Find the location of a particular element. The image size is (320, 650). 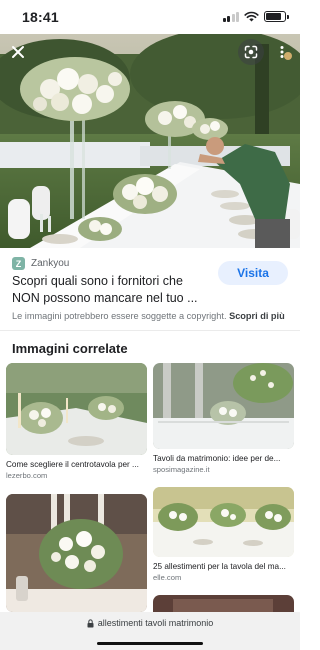

battery-level is located at coordinates (274, 16).